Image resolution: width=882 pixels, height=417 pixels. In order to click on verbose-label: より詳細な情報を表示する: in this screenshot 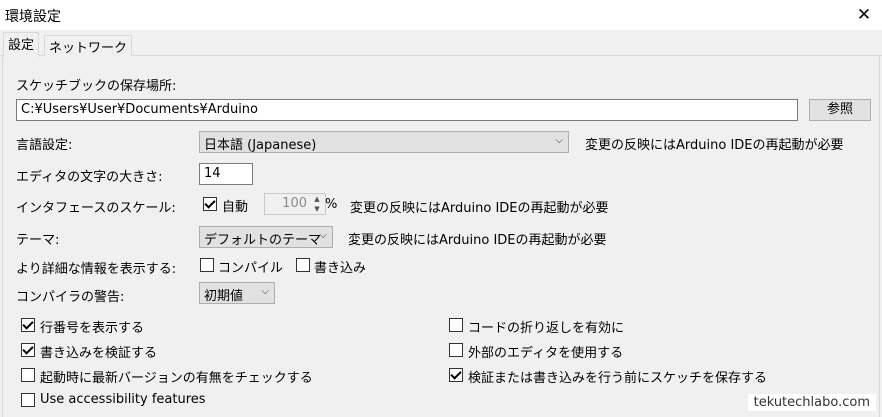, I will do `click(96, 269)`.